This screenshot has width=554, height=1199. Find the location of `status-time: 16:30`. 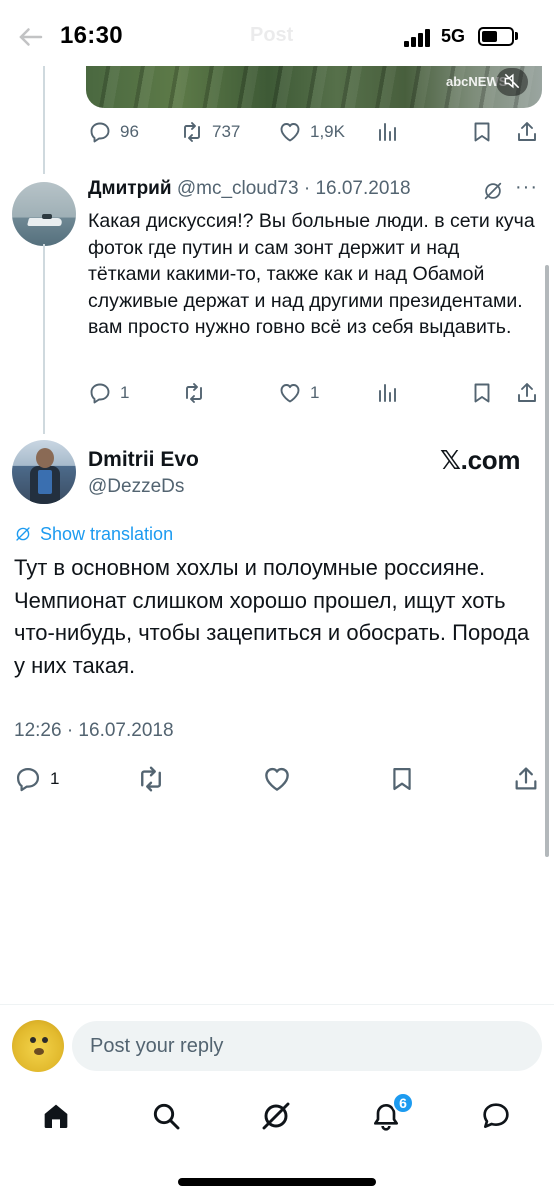

status-time: 16:30 is located at coordinates (91, 35).